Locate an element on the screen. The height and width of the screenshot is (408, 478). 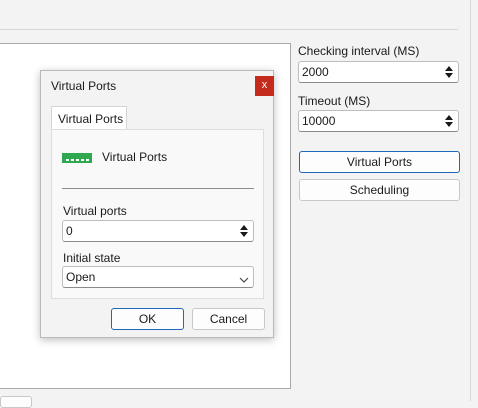
initial-state-value: Open is located at coordinates (81, 277).